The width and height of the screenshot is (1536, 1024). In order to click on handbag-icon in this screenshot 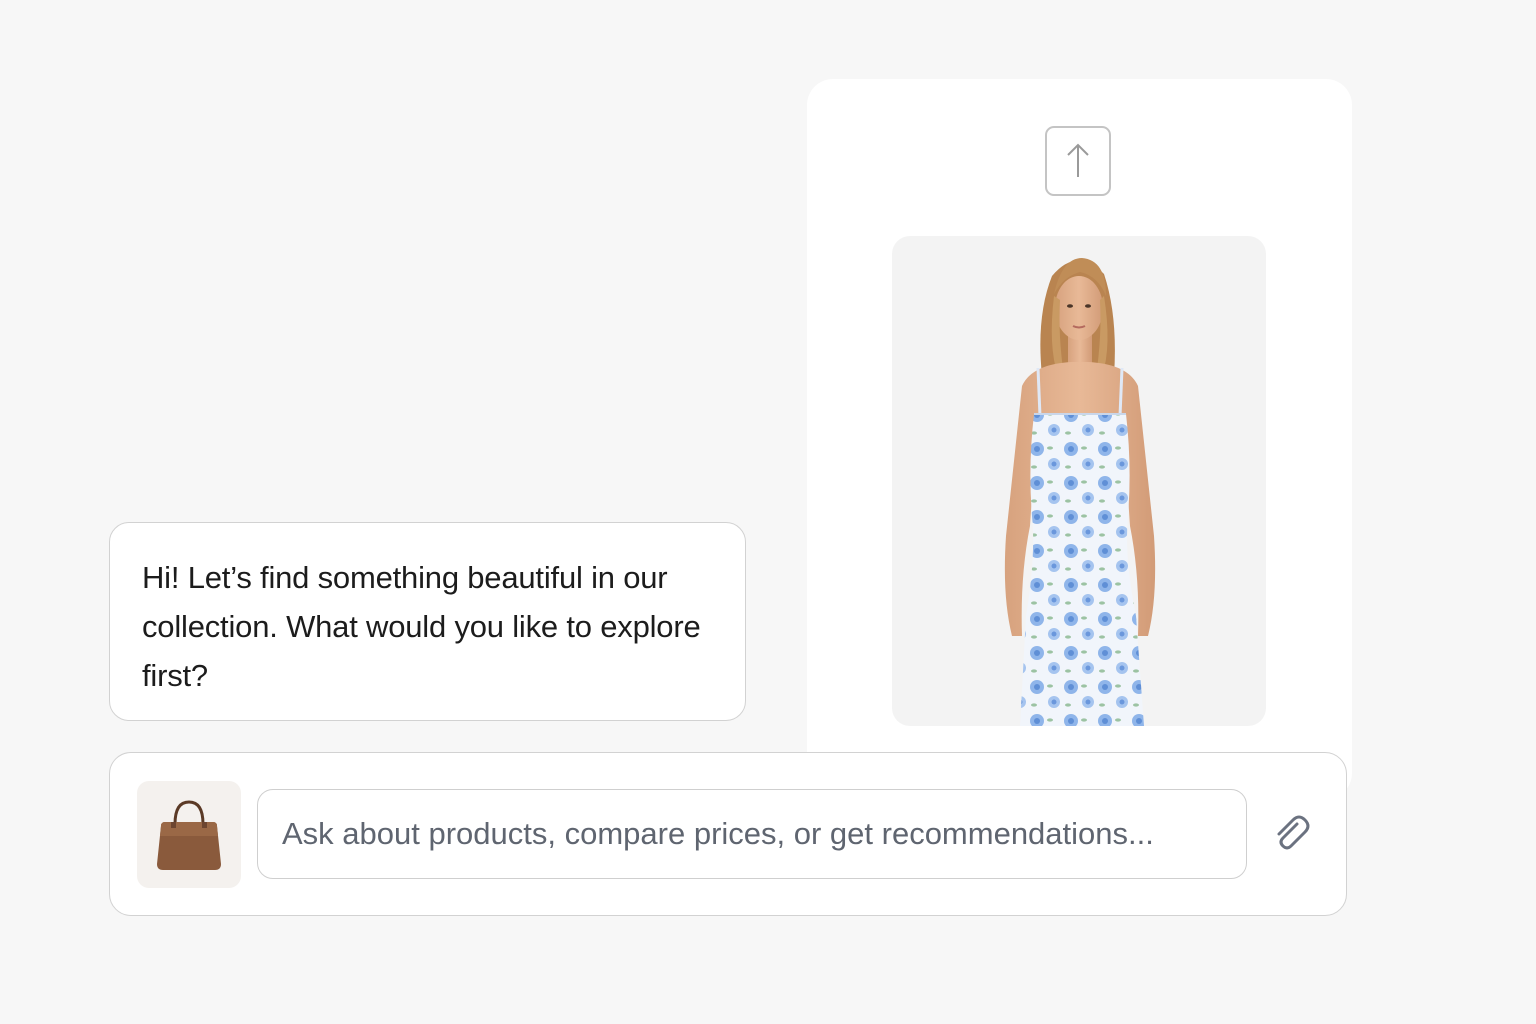, I will do `click(189, 834)`.